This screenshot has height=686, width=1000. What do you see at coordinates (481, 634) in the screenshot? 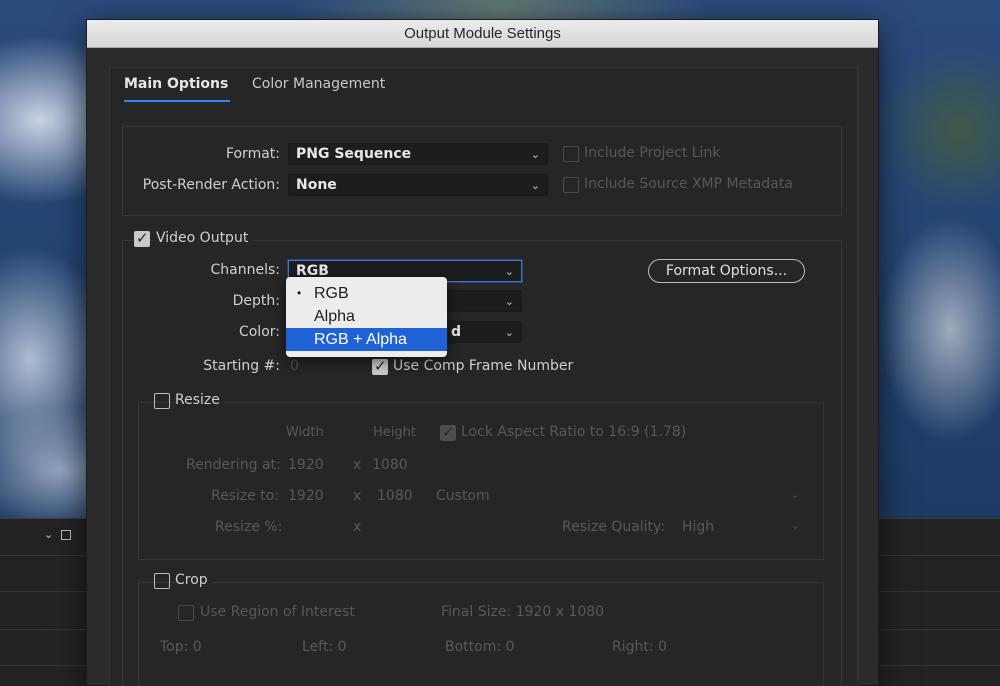
I see `crop-section` at bounding box center [481, 634].